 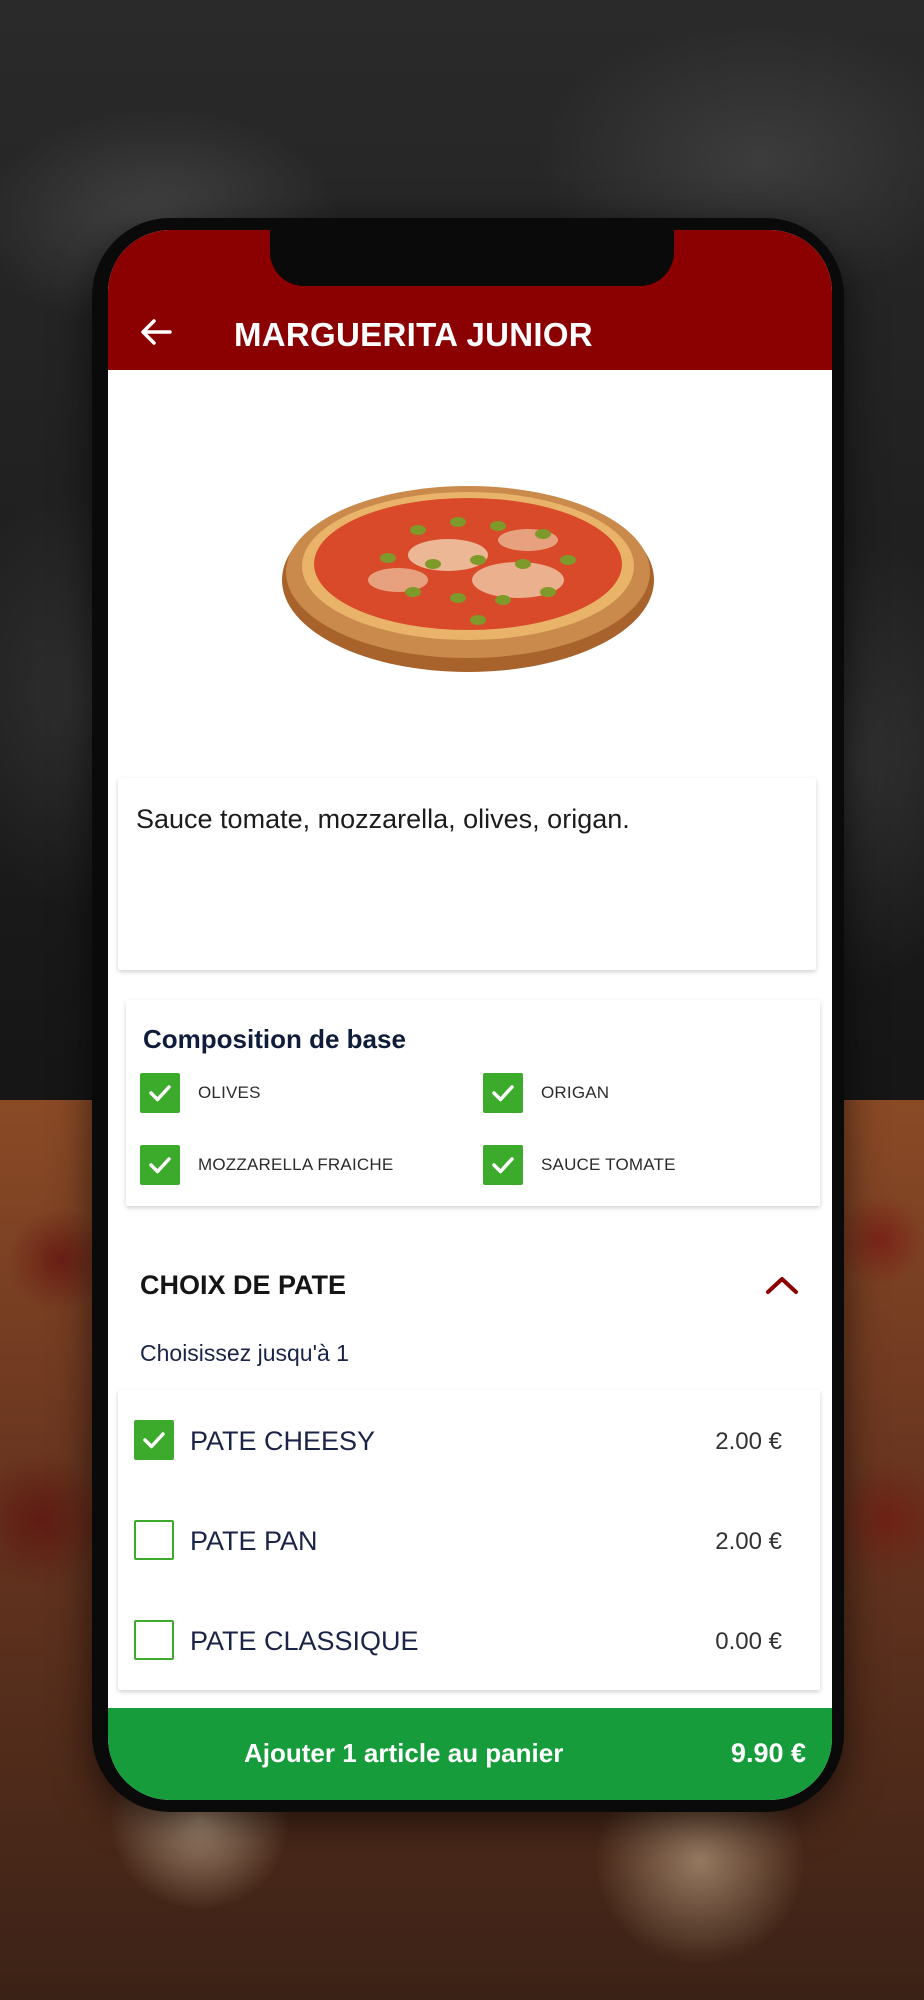 I want to click on option-label: PATE CLASSIQUE, so click(x=304, y=1641).